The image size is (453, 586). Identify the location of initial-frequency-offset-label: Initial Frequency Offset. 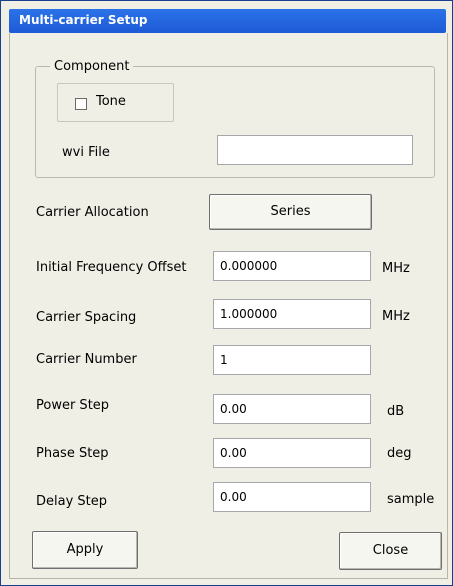
(111, 267).